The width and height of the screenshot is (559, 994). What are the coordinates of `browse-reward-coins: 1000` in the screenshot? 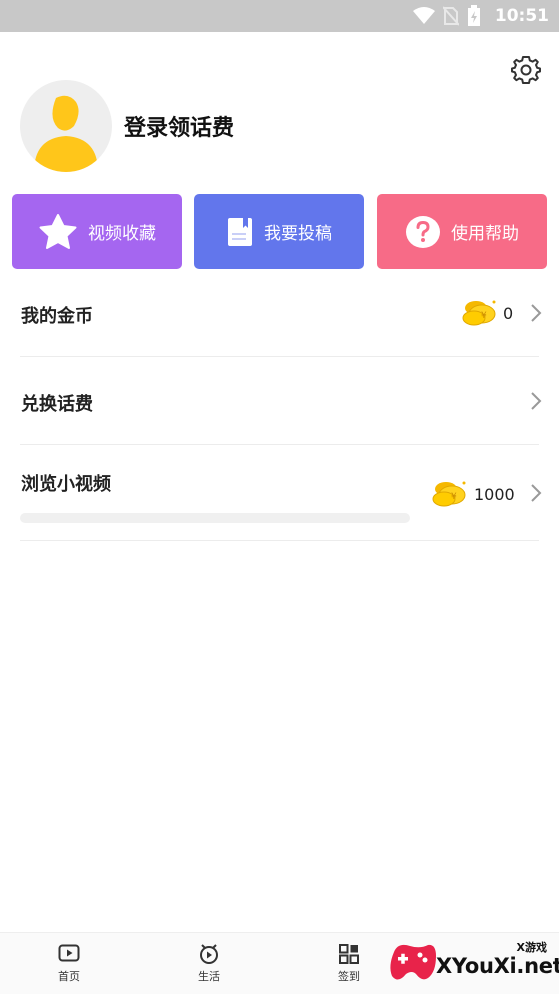 It's located at (494, 494).